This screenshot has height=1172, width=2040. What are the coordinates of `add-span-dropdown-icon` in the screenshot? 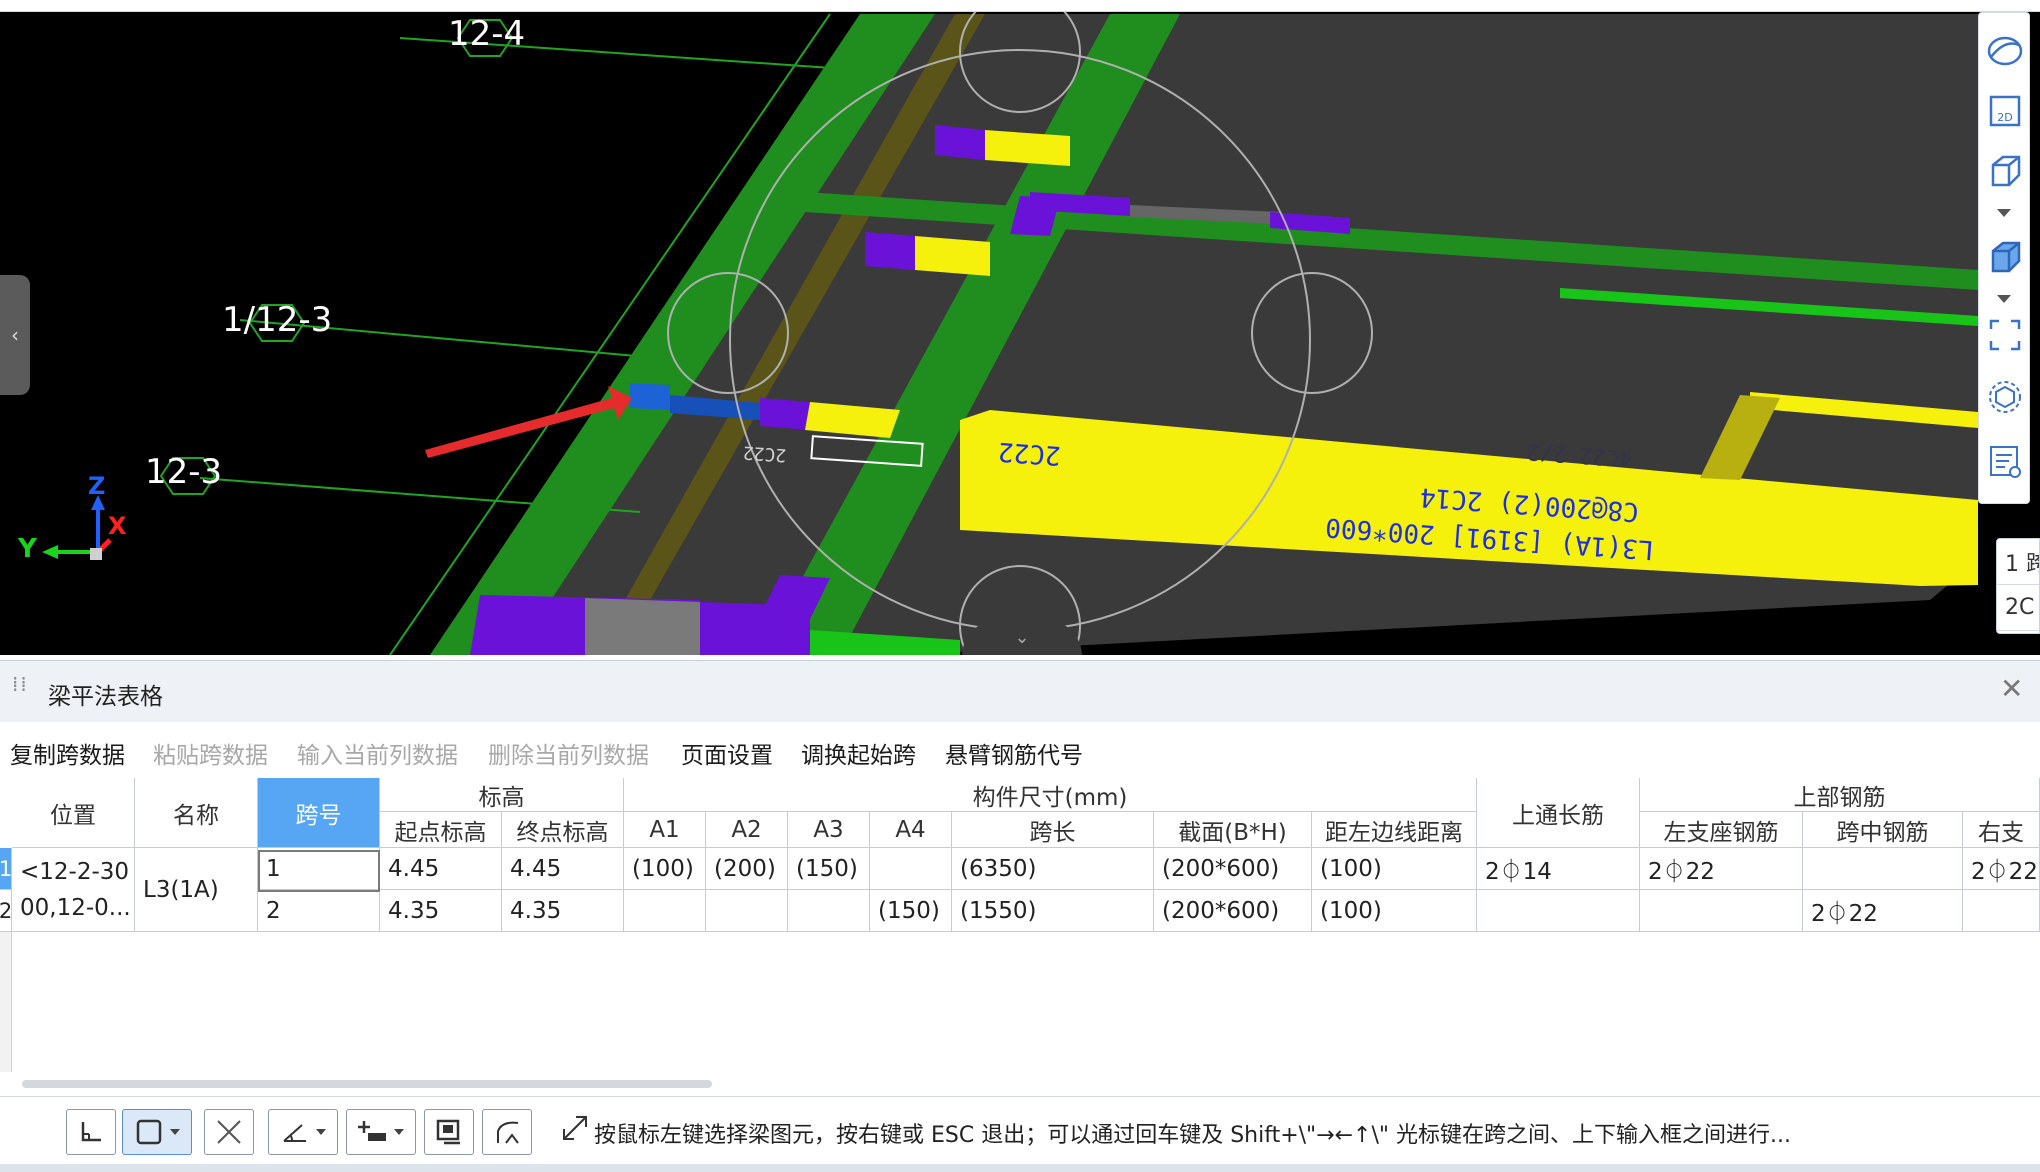 It's located at (399, 1132).